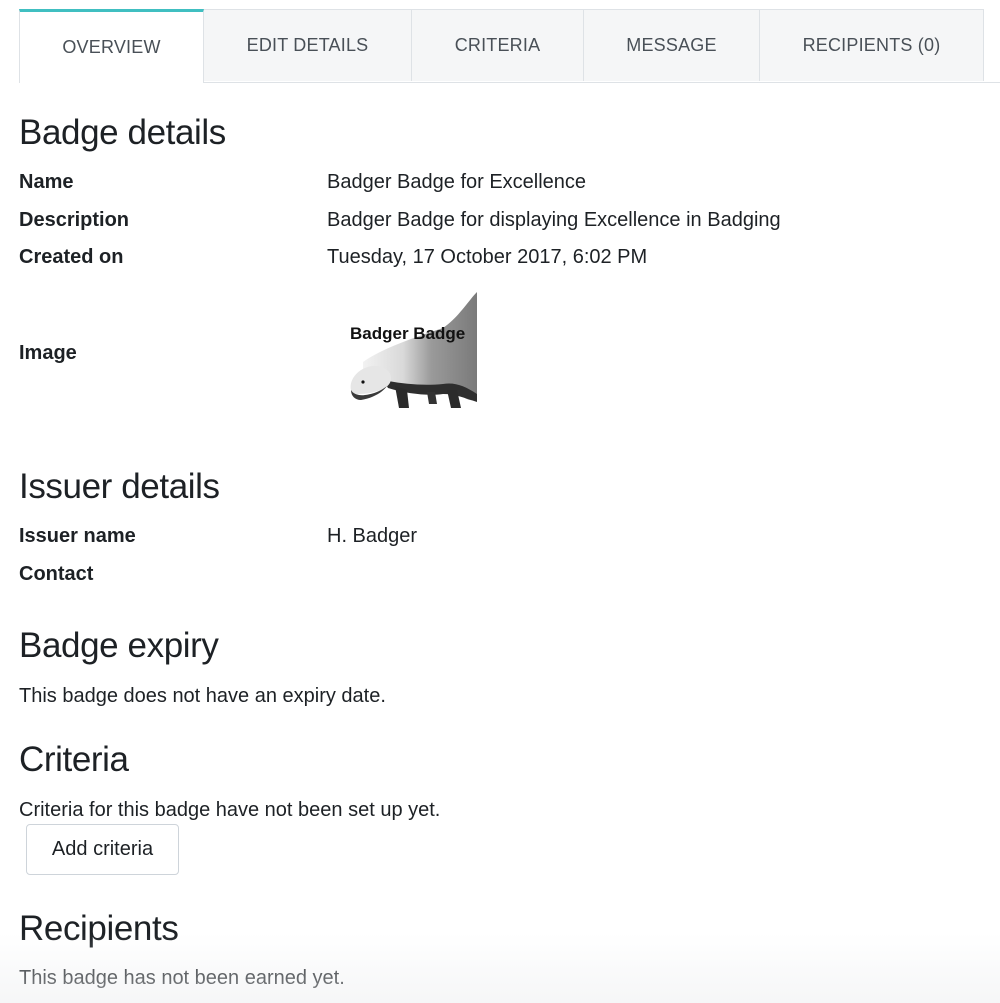 The width and height of the screenshot is (1000, 1003). What do you see at coordinates (871, 45) in the screenshot?
I see `tab-recipients: RECIPIENTS (0)` at bounding box center [871, 45].